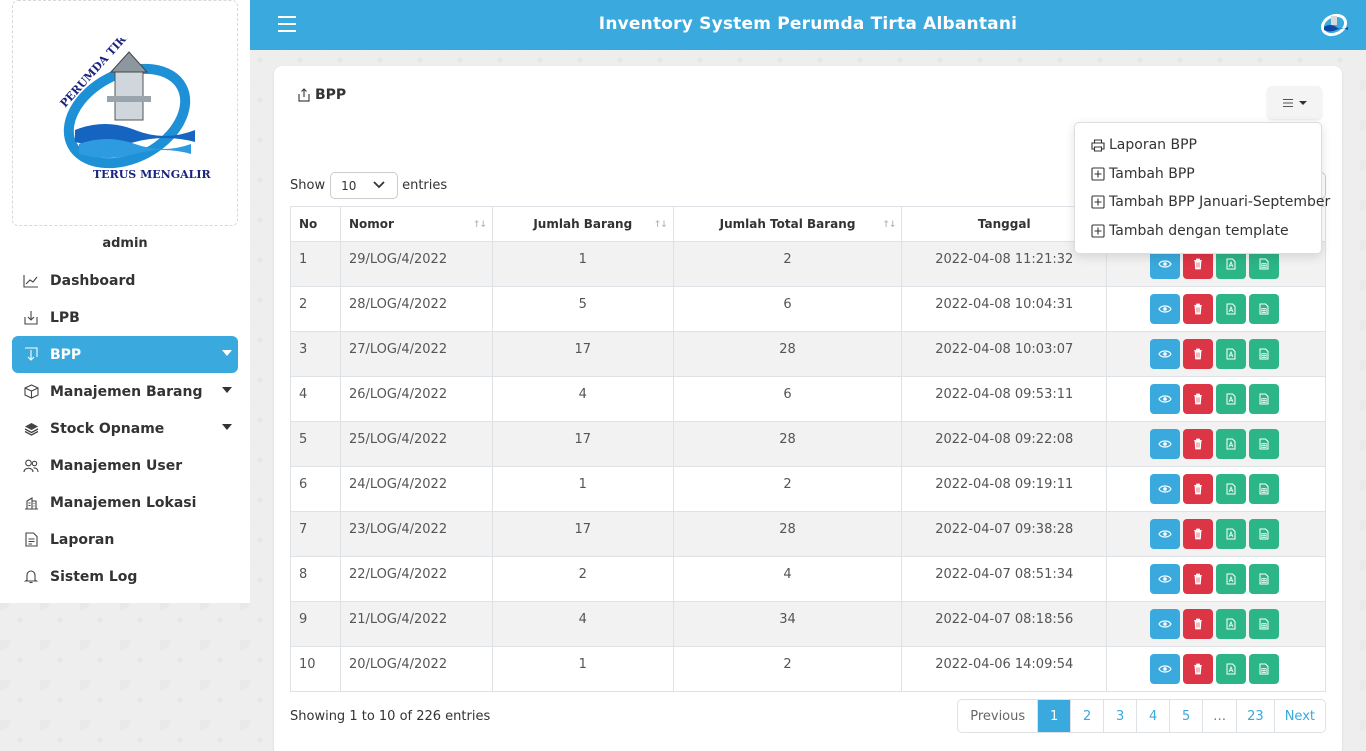 The image size is (1366, 751). Describe the element at coordinates (315, 309) in the screenshot. I see `table-cell-no: 2` at that location.